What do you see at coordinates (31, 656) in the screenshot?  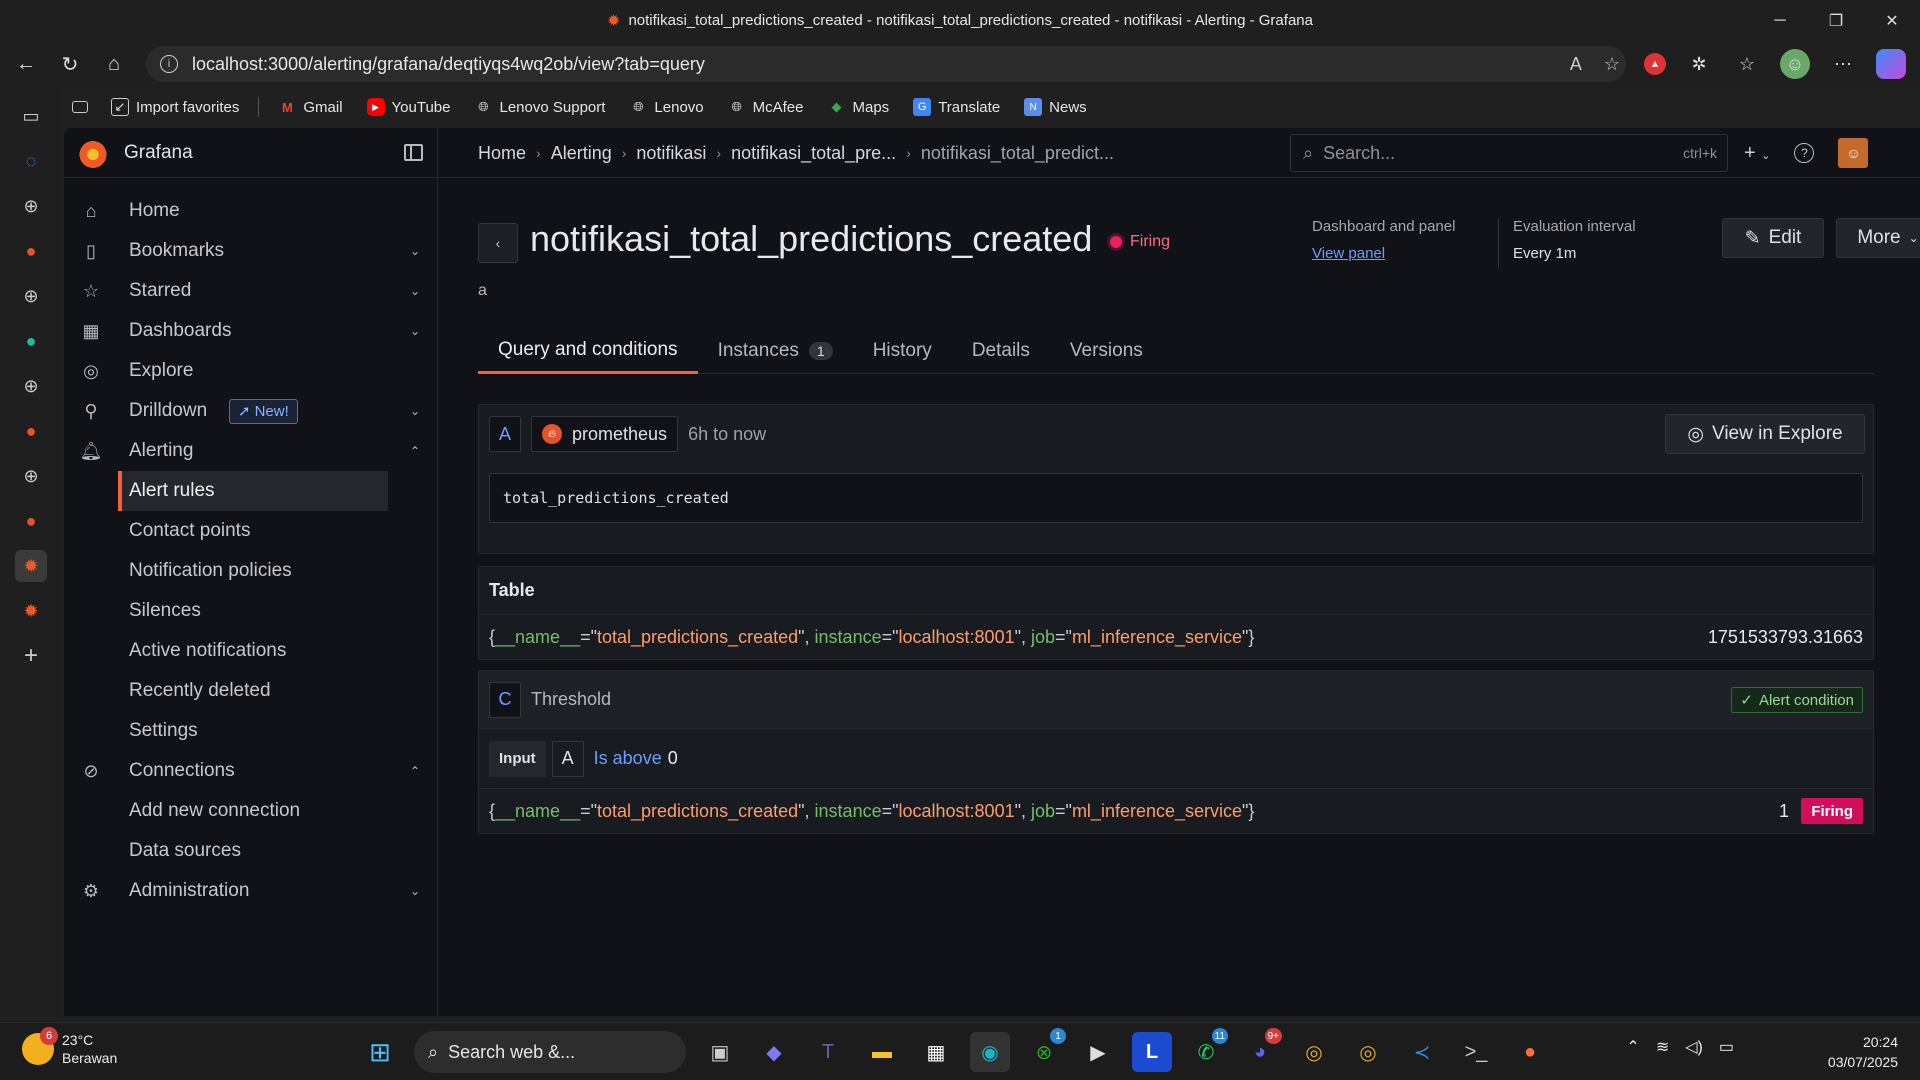 I see `new-tab-icon: +` at bounding box center [31, 656].